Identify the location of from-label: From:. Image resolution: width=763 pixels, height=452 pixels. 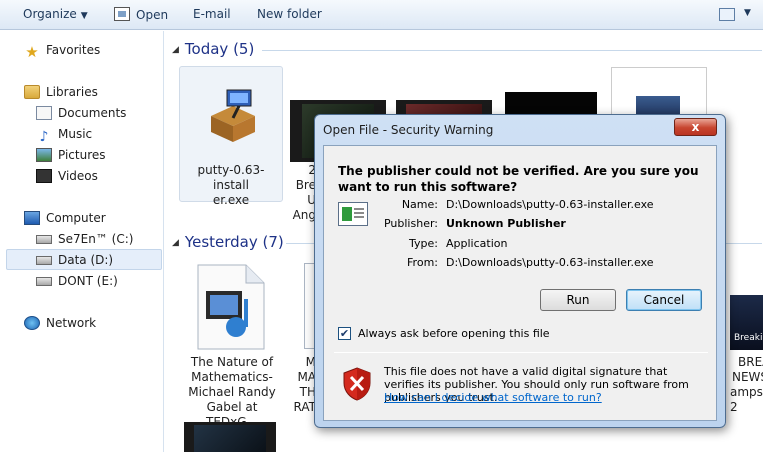
(422, 262).